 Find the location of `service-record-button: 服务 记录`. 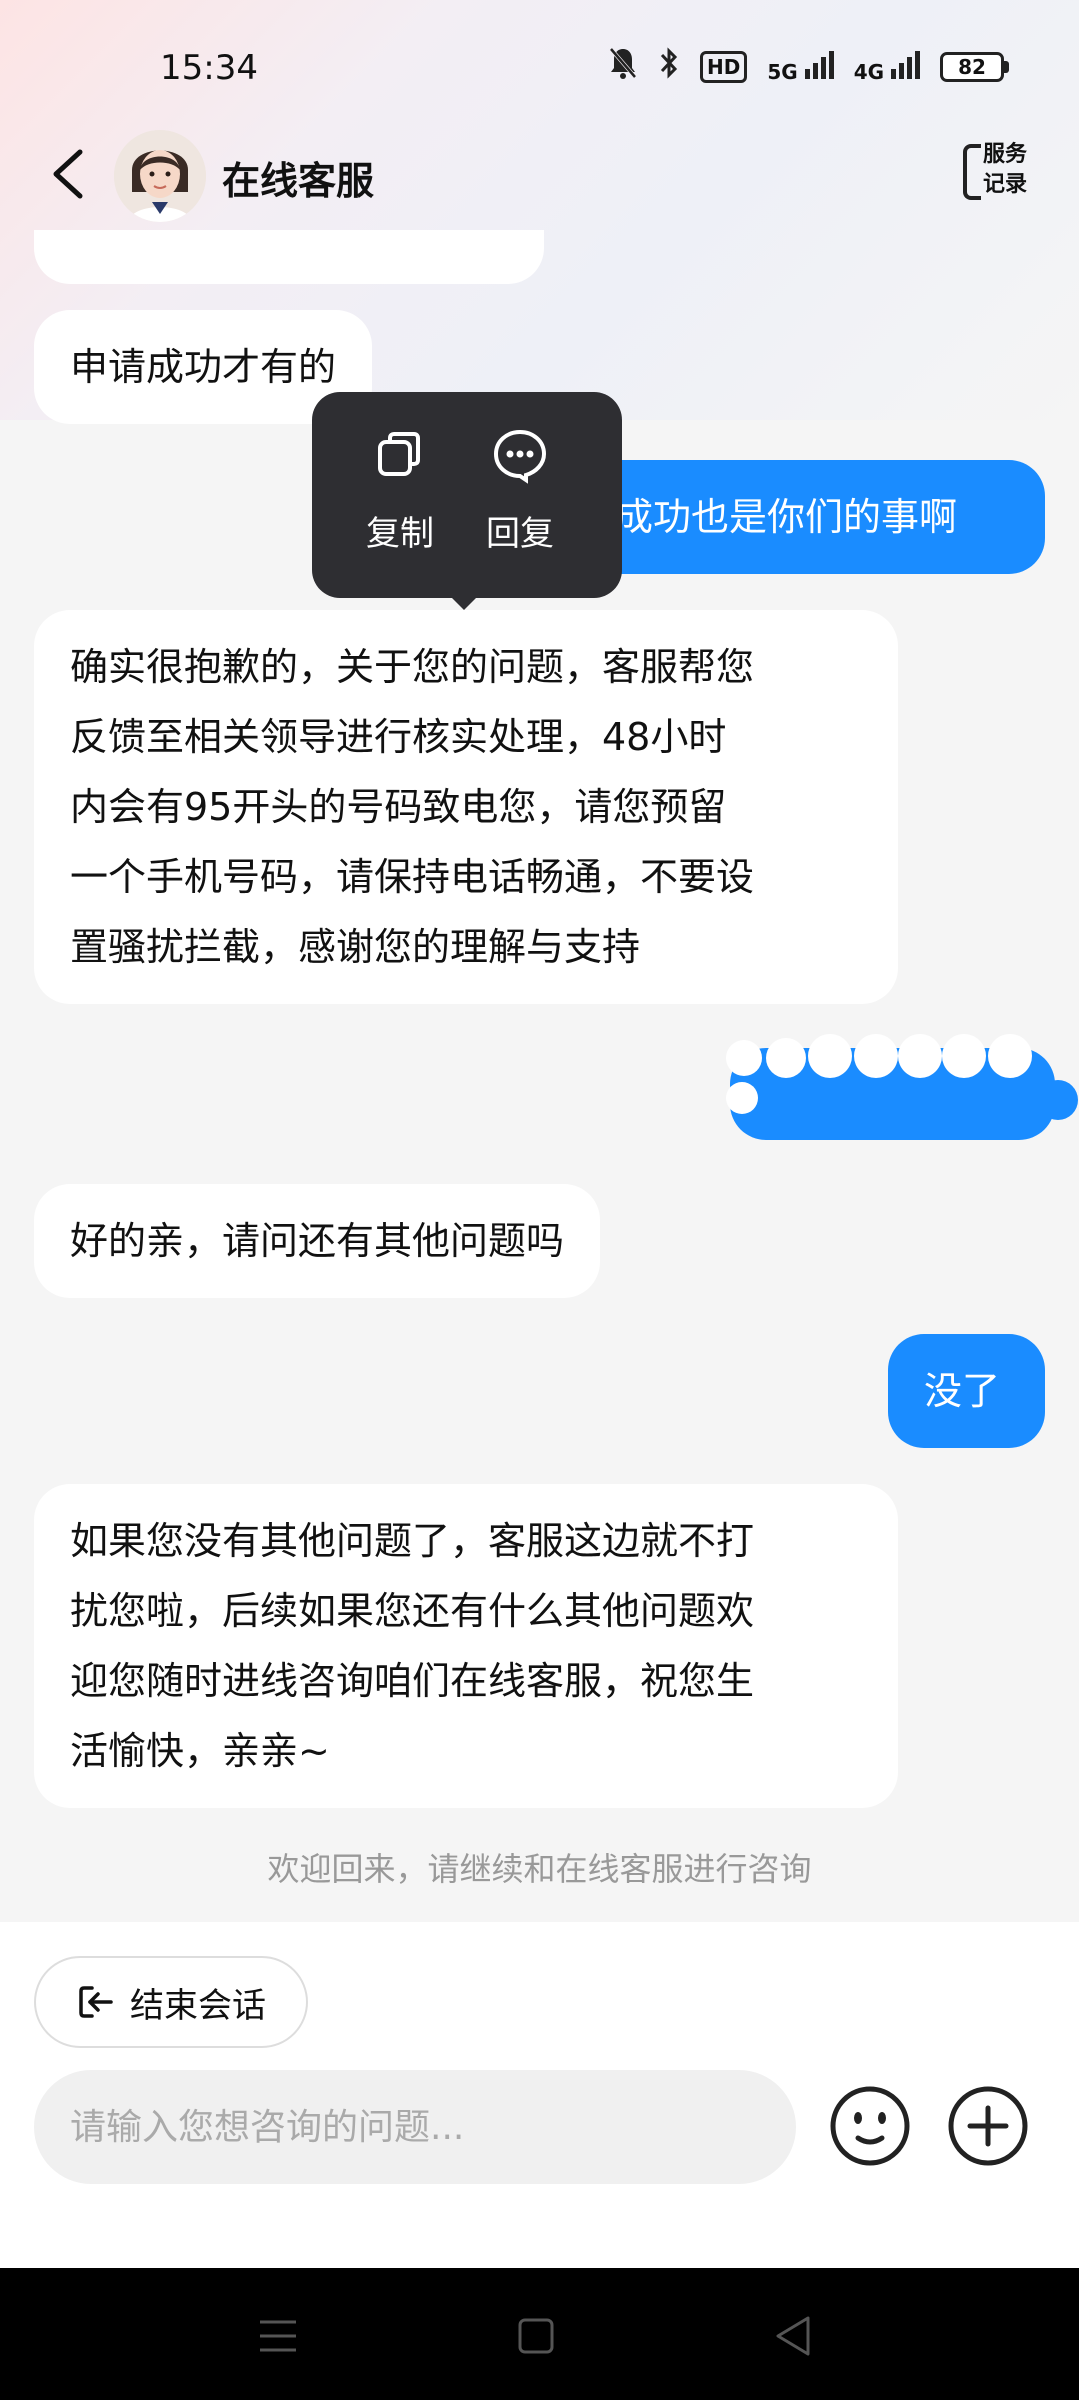

service-record-button: 服务 记录 is located at coordinates (999, 173).